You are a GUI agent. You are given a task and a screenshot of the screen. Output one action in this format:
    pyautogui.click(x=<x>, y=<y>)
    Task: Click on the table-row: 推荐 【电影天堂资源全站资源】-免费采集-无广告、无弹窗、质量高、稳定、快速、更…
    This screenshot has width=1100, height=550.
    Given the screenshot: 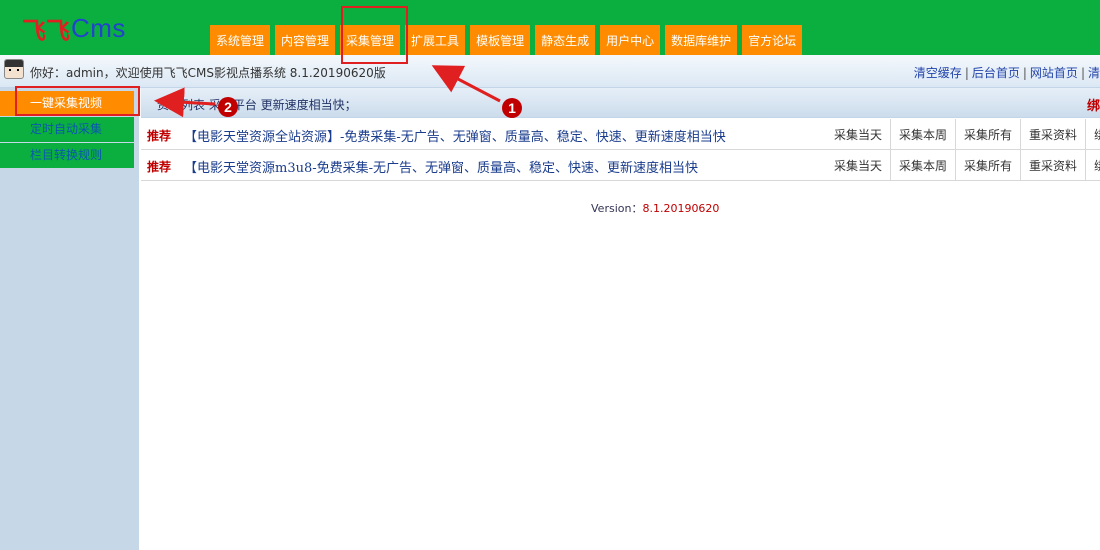 What is the action you would take?
    pyautogui.click(x=620, y=134)
    